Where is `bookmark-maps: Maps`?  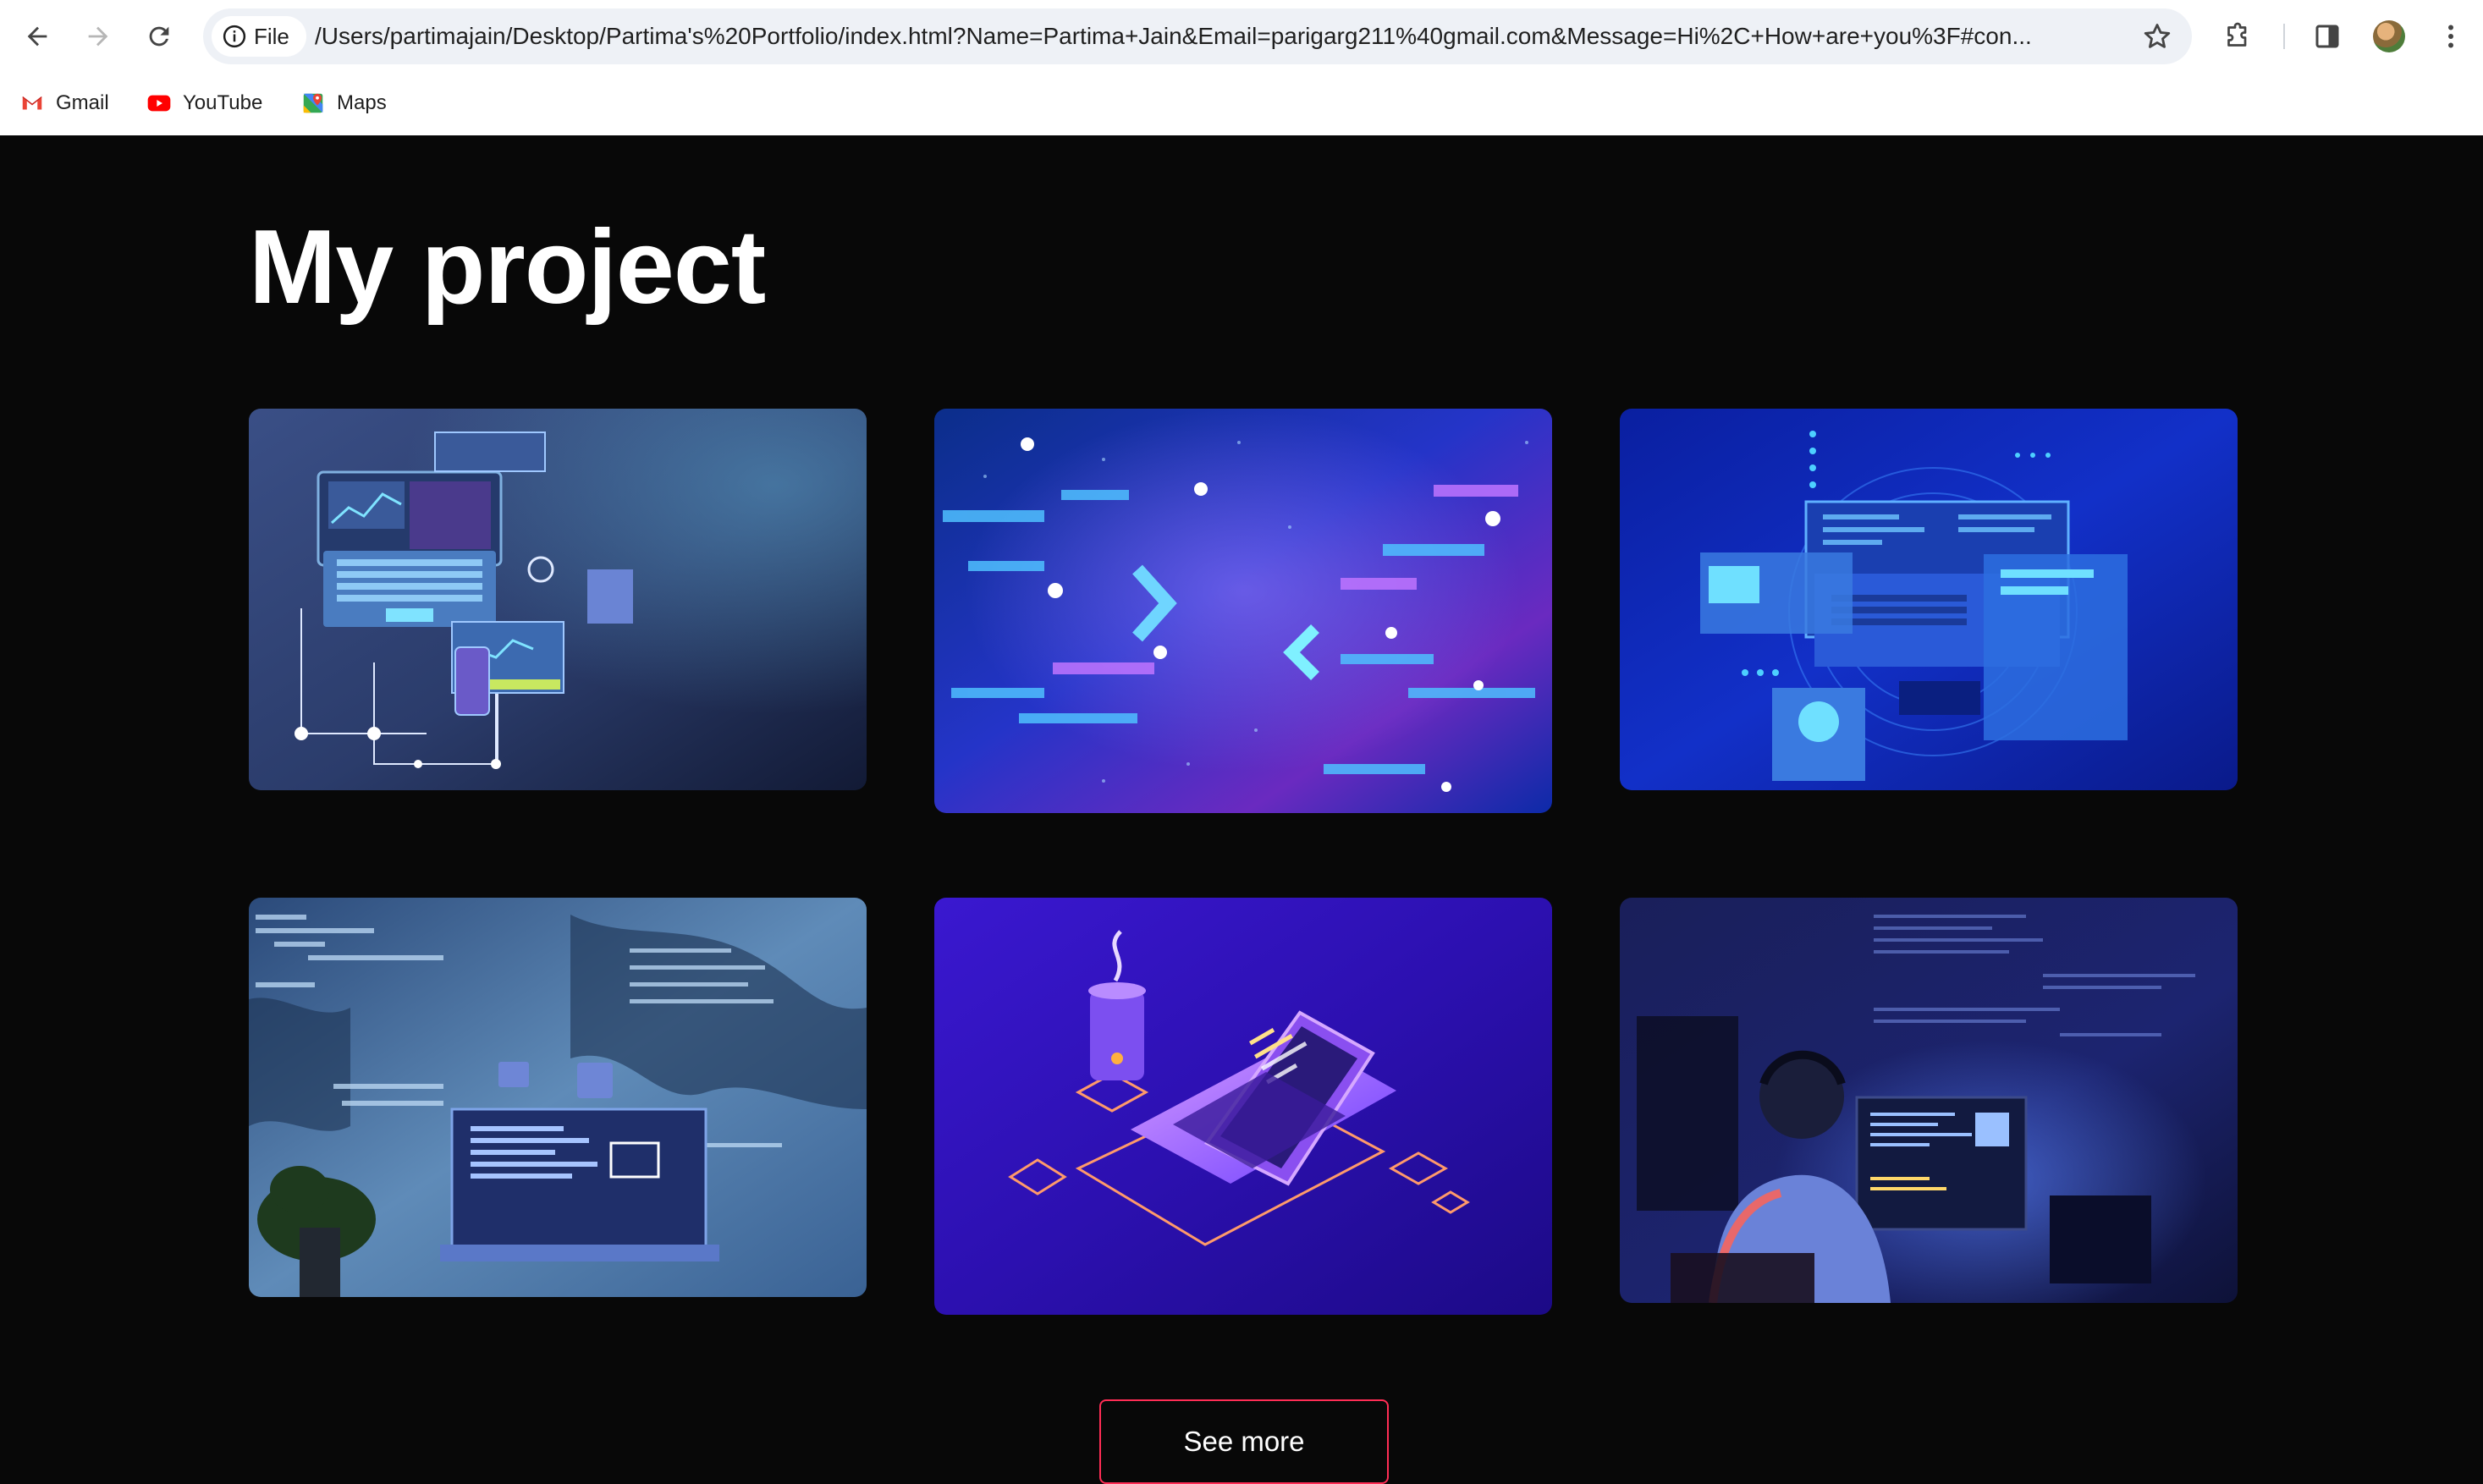 bookmark-maps: Maps is located at coordinates (343, 103).